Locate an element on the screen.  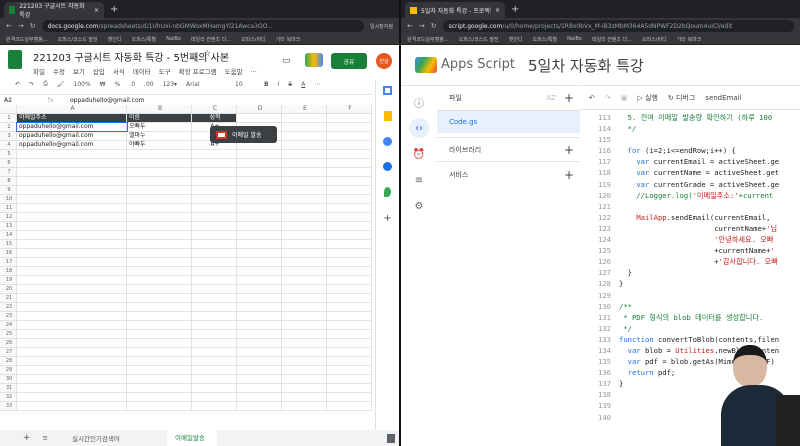
row-number: 21 is located at coordinates (8, 298).